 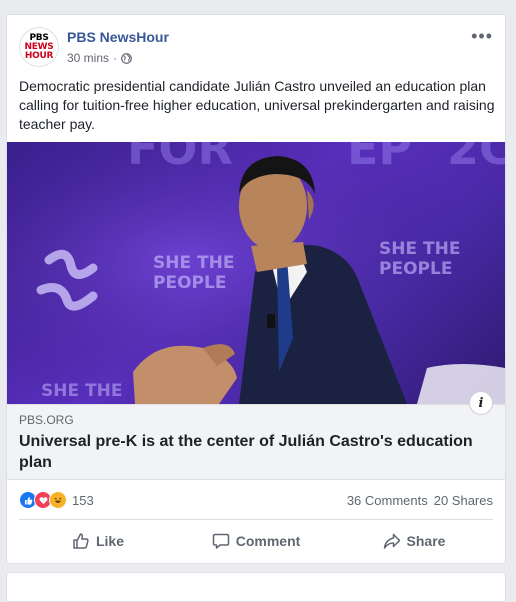 I want to click on actions-divider, so click(x=256, y=519).